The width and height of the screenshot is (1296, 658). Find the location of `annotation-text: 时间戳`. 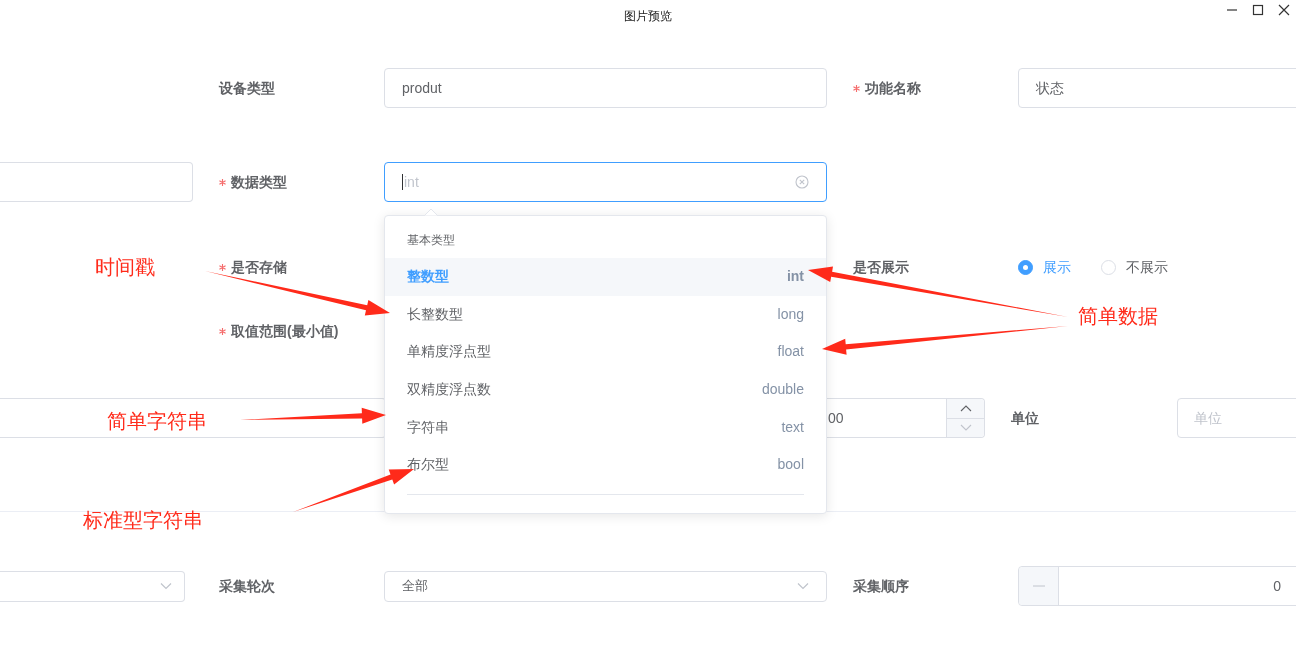

annotation-text: 时间戳 is located at coordinates (125, 267).